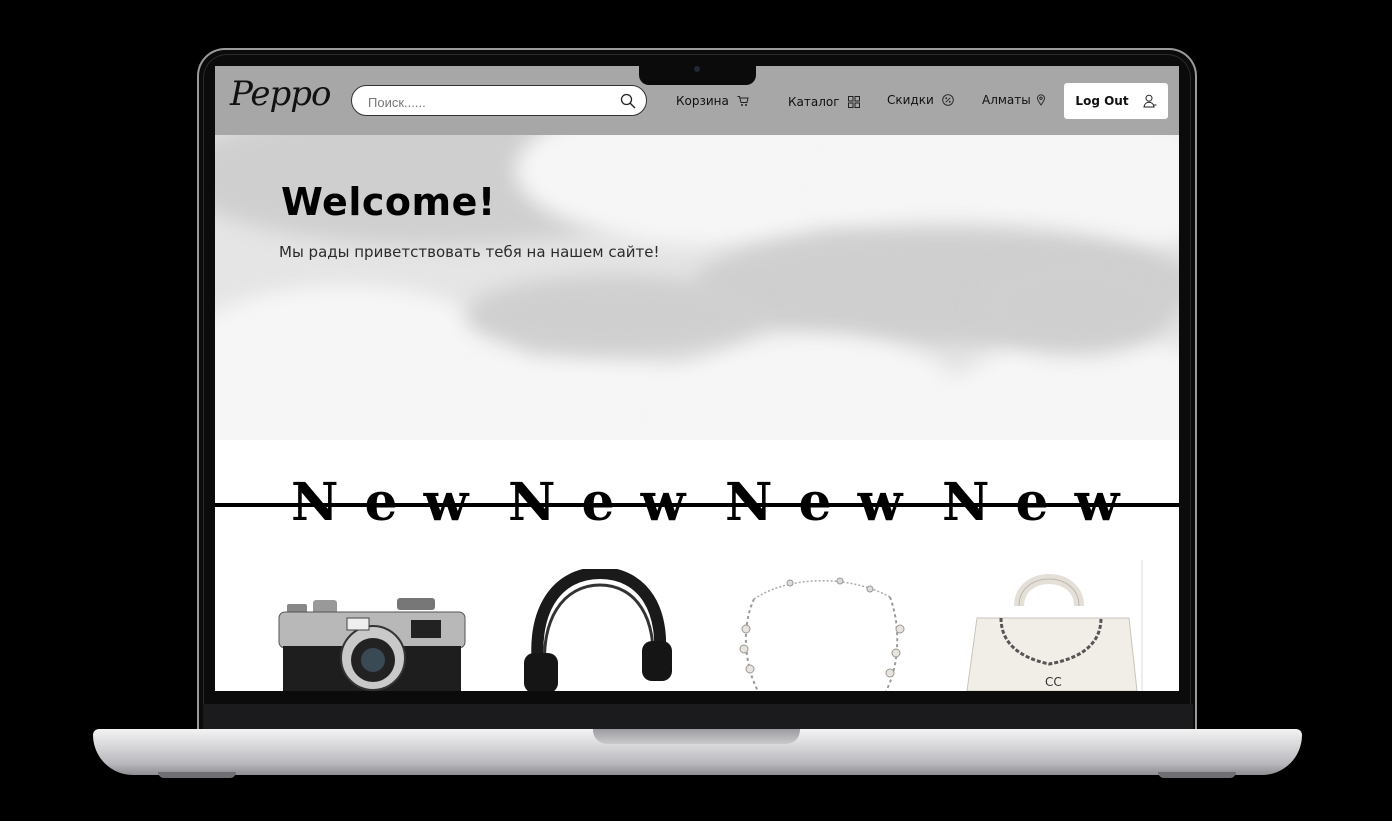 The height and width of the screenshot is (821, 1392). I want to click on site-logo: Peppo, so click(280, 94).